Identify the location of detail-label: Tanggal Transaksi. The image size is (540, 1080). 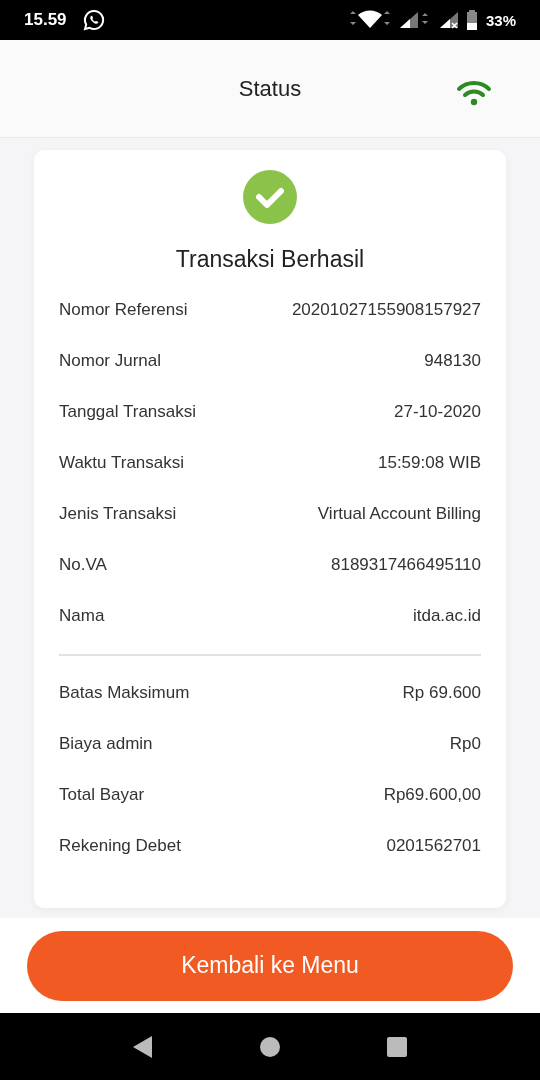
(128, 411).